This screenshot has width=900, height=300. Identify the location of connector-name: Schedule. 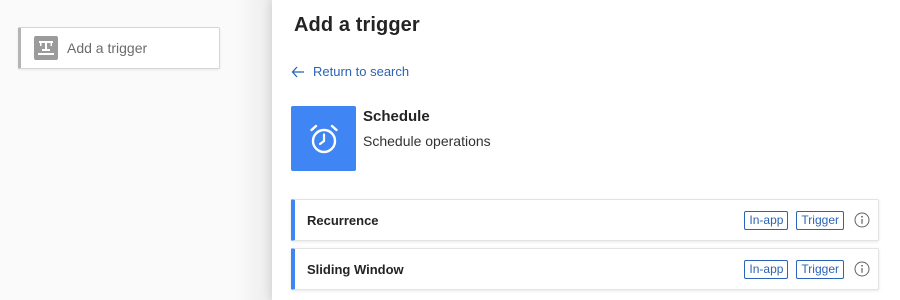
(396, 116).